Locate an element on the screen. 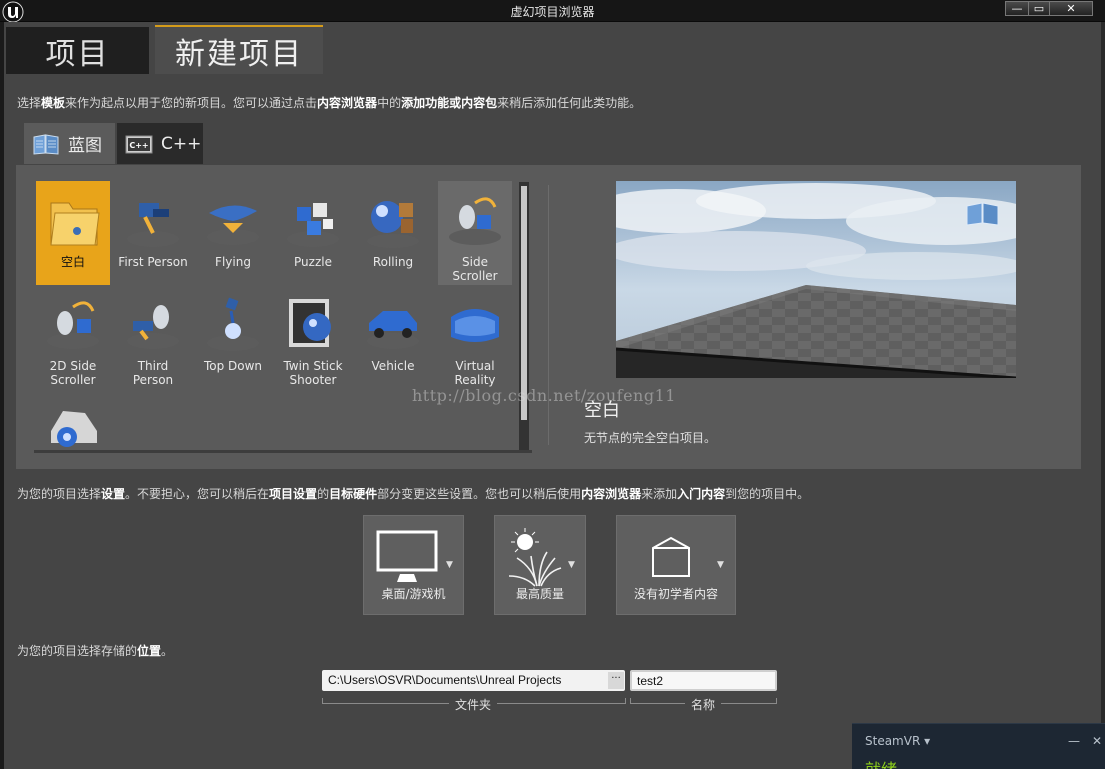 This screenshot has width=1105, height=769. location-instructions: 为您的项目选择存储的位置。 is located at coordinates (95, 651).